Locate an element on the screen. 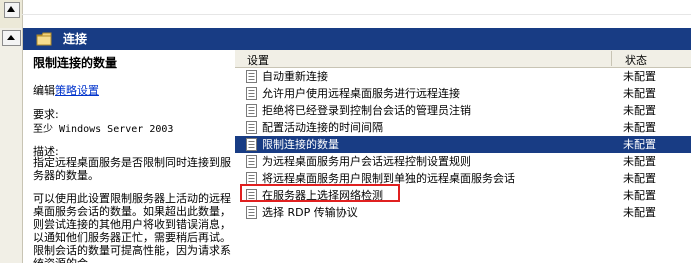 This screenshot has height=263, width=691. scroll-up-arrow-icon is located at coordinates (11, 37).